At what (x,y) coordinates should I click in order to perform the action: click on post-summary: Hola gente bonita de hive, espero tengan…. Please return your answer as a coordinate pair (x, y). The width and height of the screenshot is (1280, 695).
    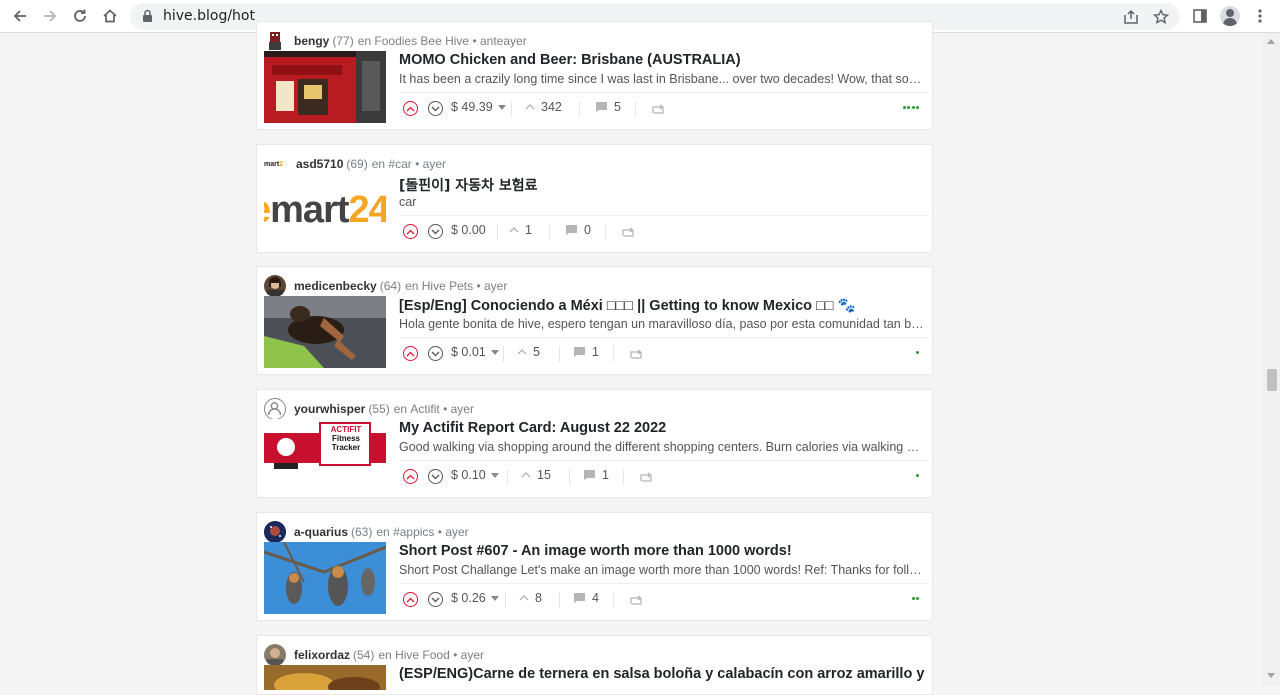
    Looking at the image, I should click on (661, 324).